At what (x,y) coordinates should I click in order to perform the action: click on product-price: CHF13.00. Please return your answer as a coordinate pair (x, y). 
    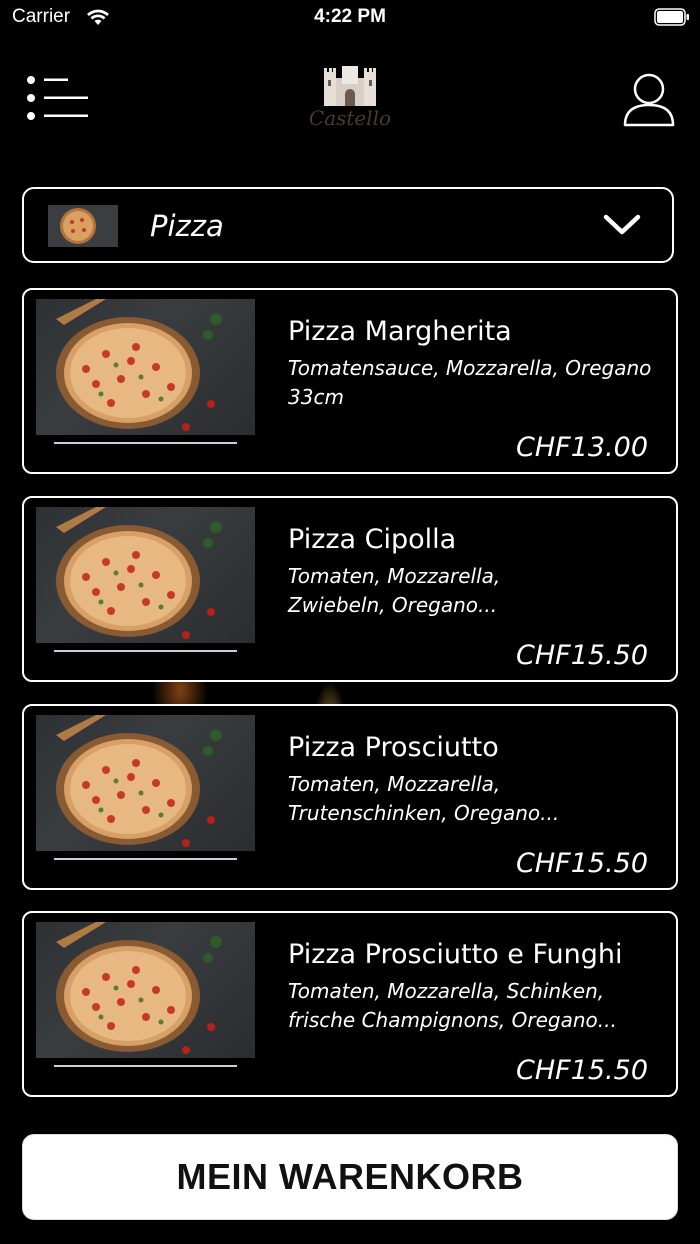
    Looking at the image, I should click on (582, 447).